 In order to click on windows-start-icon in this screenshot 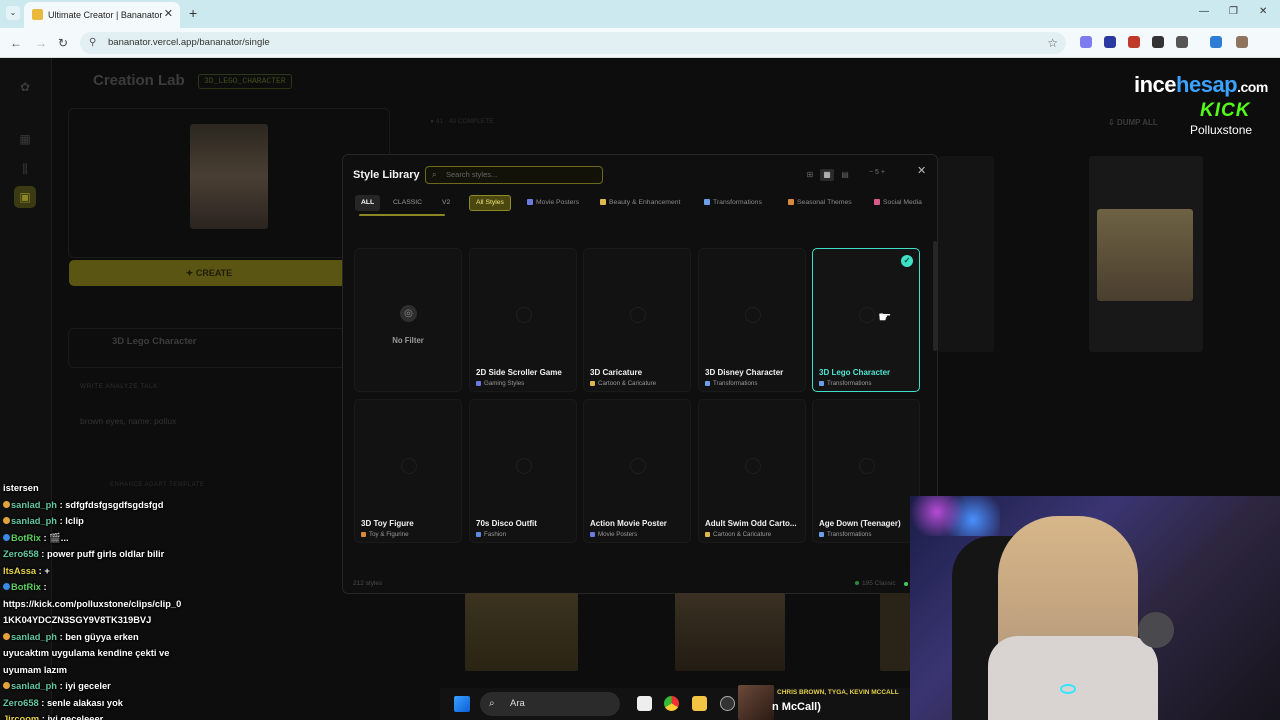, I will do `click(462, 704)`.